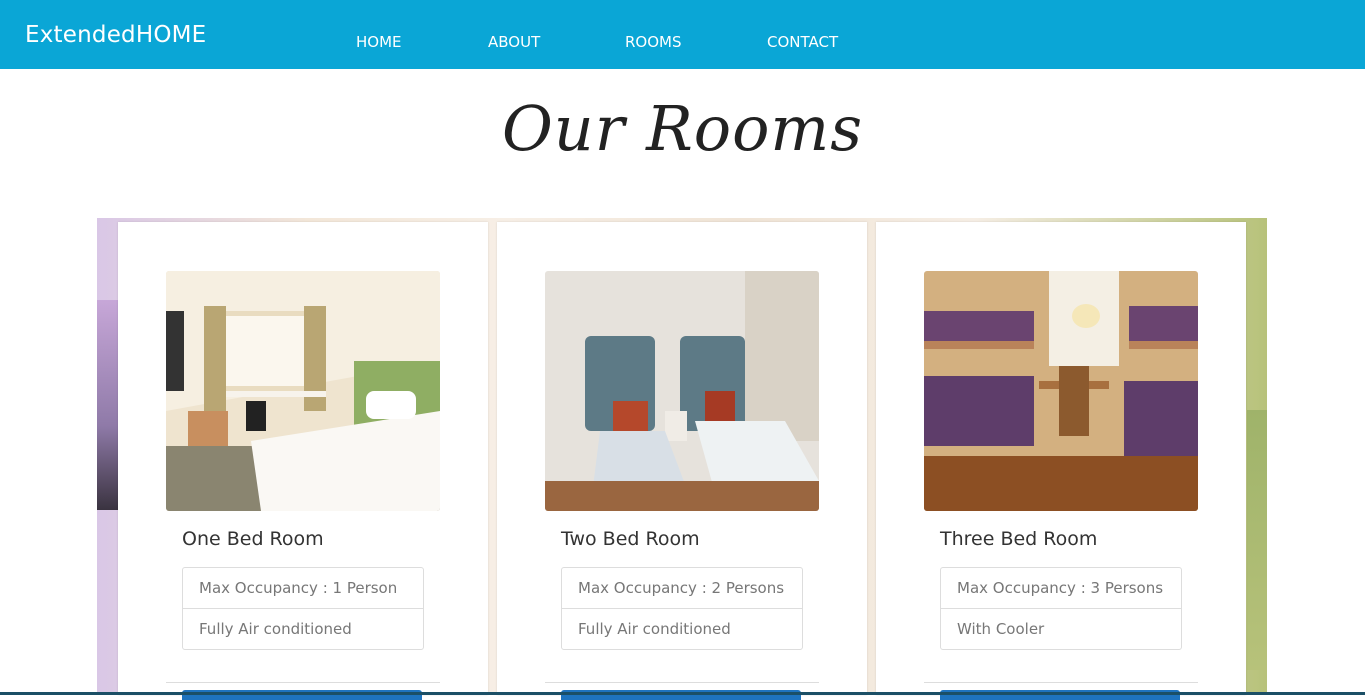 This screenshot has width=1365, height=700. What do you see at coordinates (682, 128) in the screenshot?
I see `page-title: Our Rooms` at bounding box center [682, 128].